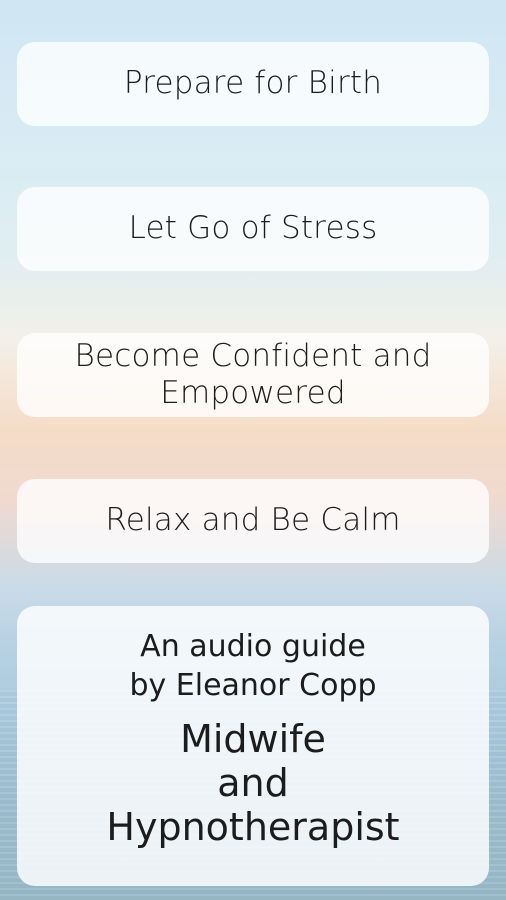 This screenshot has height=900, width=506. I want to click on menu-button-relax-and-be-calm: Relax and Be Calm, so click(253, 521).